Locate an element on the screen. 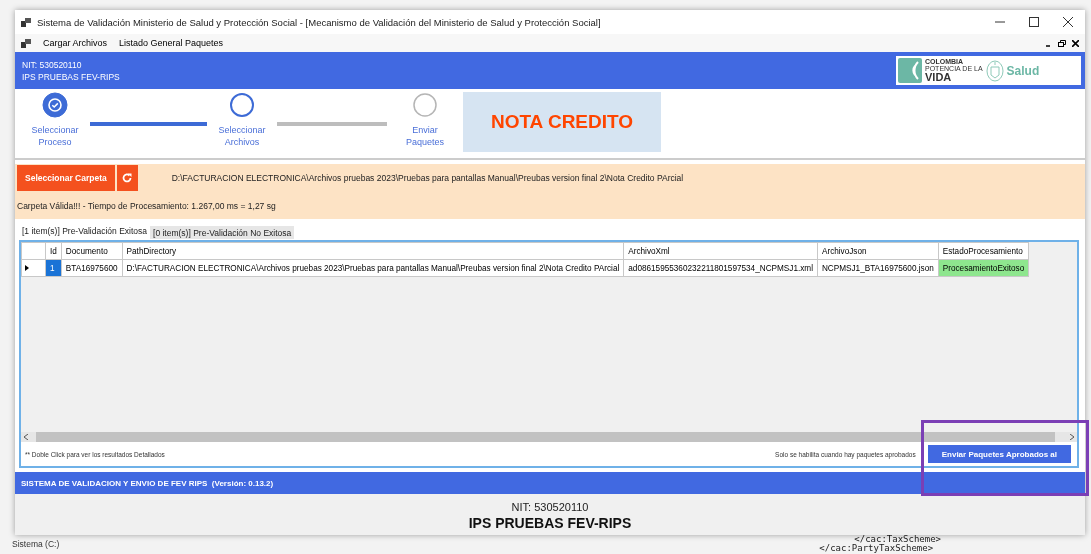 The width and height of the screenshot is (1091, 554). table-cell: ad08615955360232211801597534_NCPMSJ1.xml is located at coordinates (720, 268).